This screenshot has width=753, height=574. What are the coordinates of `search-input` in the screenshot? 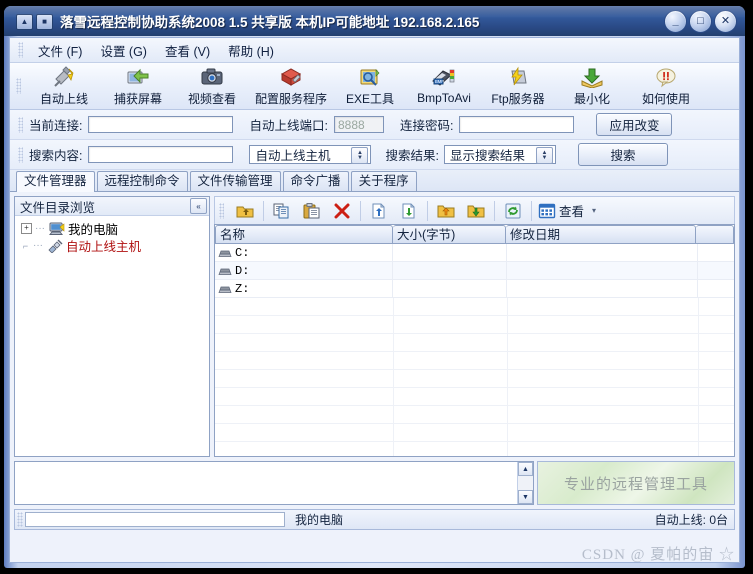 It's located at (161, 154).